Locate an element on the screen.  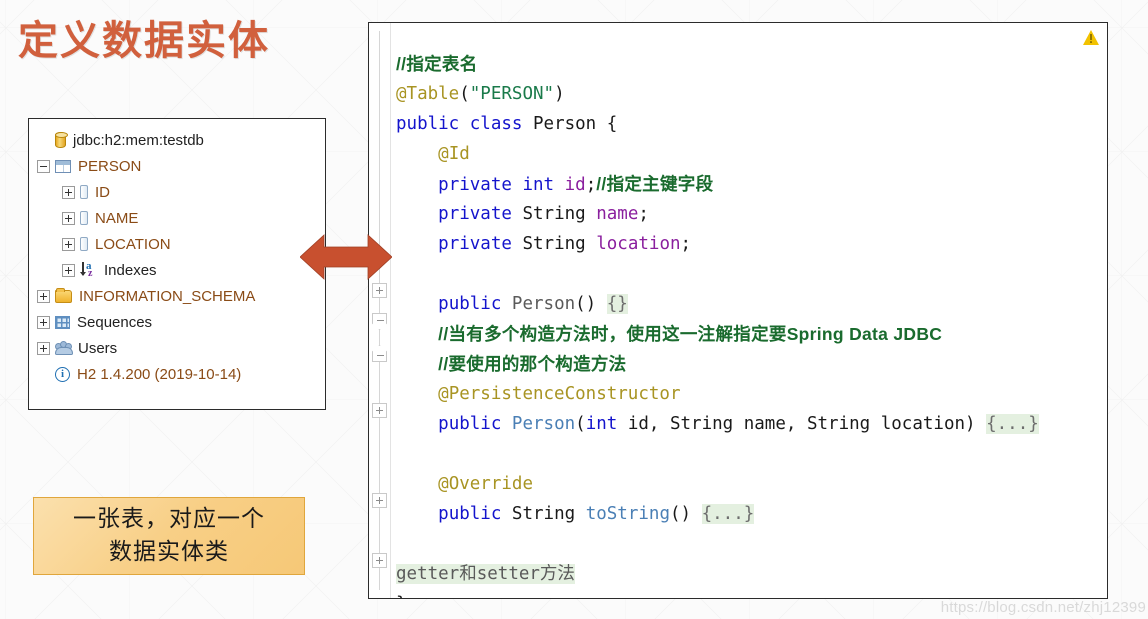
code-token-pln: ( is located at coordinates (464, 94).